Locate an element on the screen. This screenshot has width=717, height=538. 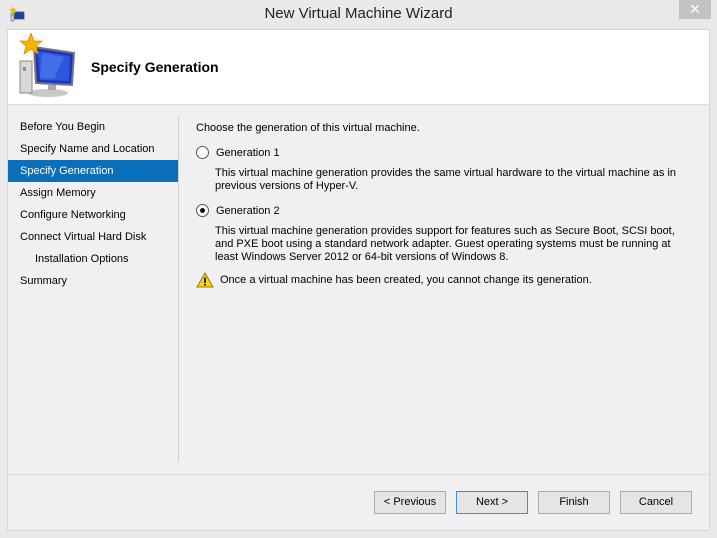
cancel-button: Cancel is located at coordinates (656, 502).